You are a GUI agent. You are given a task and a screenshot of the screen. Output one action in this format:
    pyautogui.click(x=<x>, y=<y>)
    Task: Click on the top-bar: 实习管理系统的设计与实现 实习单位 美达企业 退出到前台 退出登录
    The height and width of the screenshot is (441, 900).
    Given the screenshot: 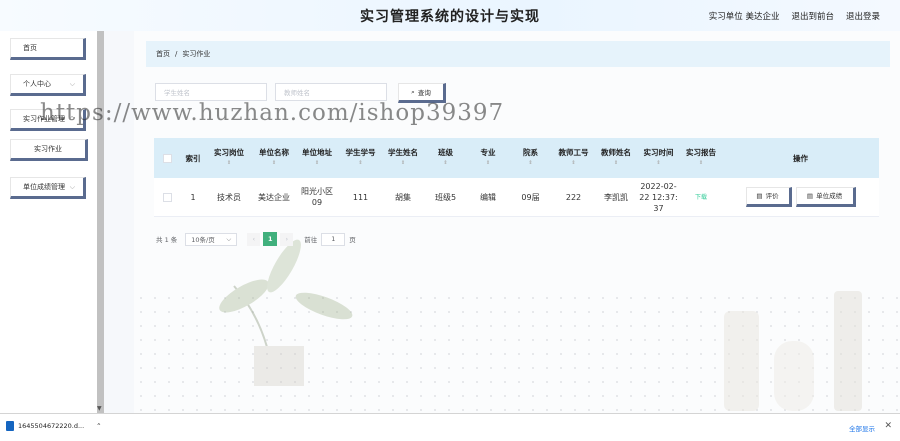 What is the action you would take?
    pyautogui.click(x=450, y=16)
    